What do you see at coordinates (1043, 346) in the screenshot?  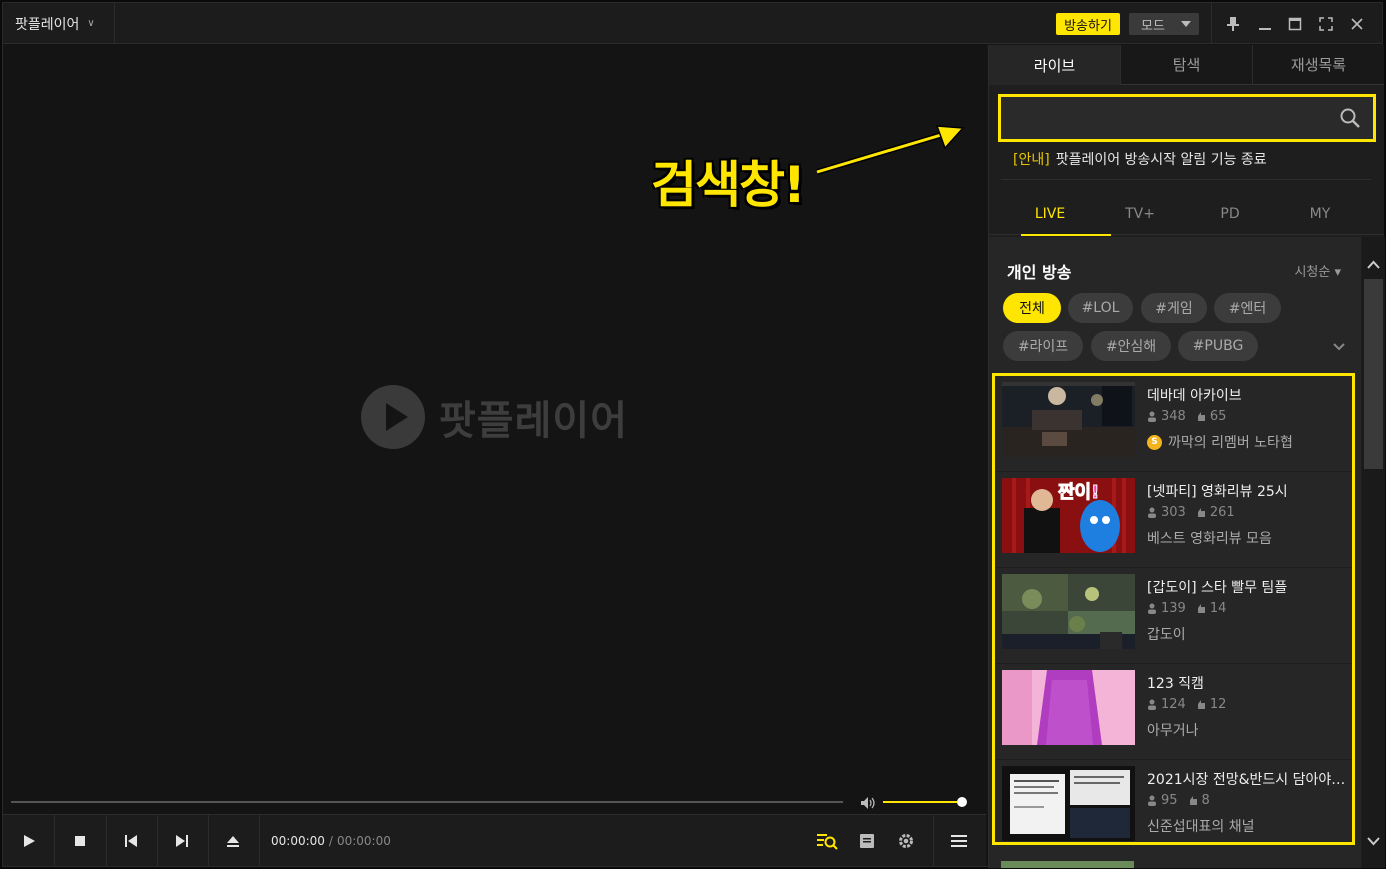 I see `chip-life: #라이프` at bounding box center [1043, 346].